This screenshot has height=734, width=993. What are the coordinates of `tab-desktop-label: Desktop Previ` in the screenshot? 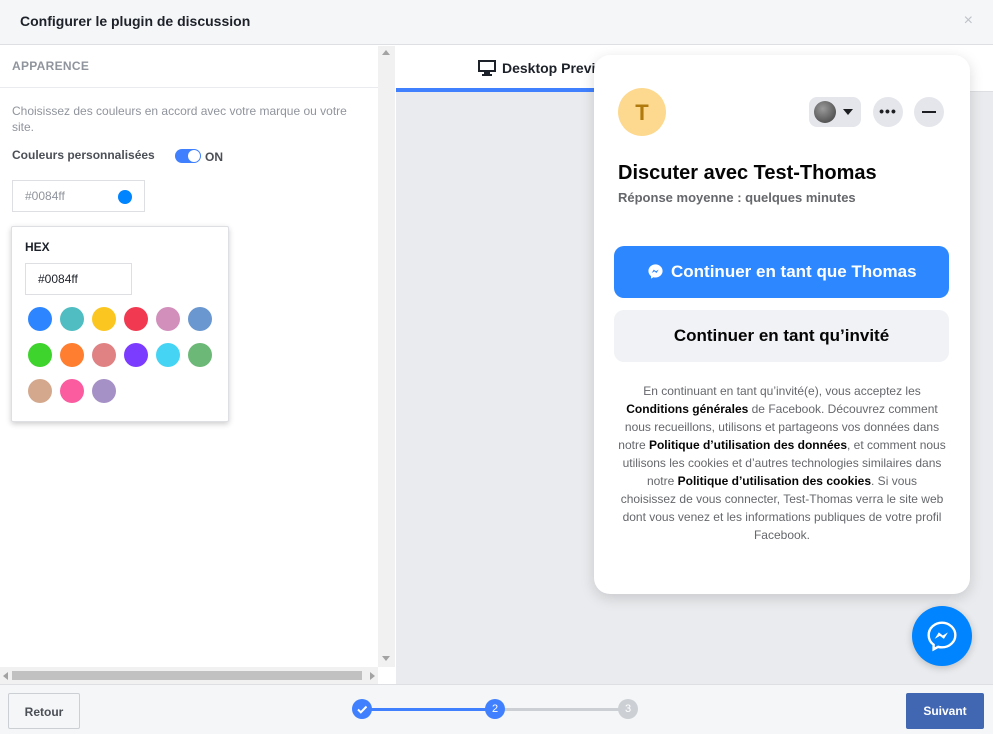 It's located at (549, 68).